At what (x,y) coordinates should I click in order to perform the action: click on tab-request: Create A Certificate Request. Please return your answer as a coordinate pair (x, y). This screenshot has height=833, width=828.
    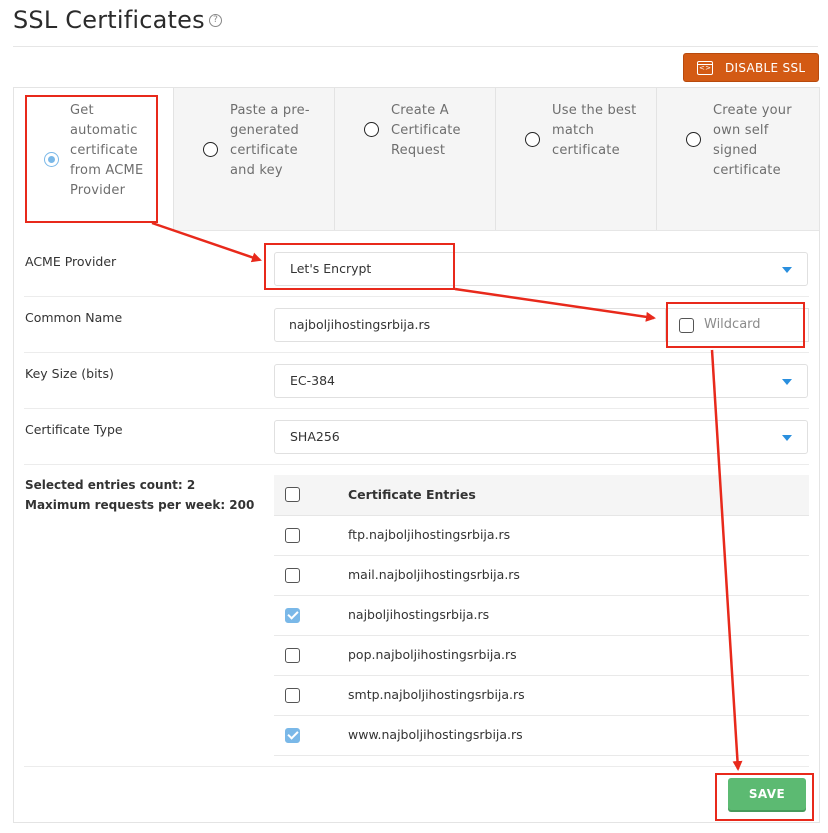
    Looking at the image, I should click on (415, 159).